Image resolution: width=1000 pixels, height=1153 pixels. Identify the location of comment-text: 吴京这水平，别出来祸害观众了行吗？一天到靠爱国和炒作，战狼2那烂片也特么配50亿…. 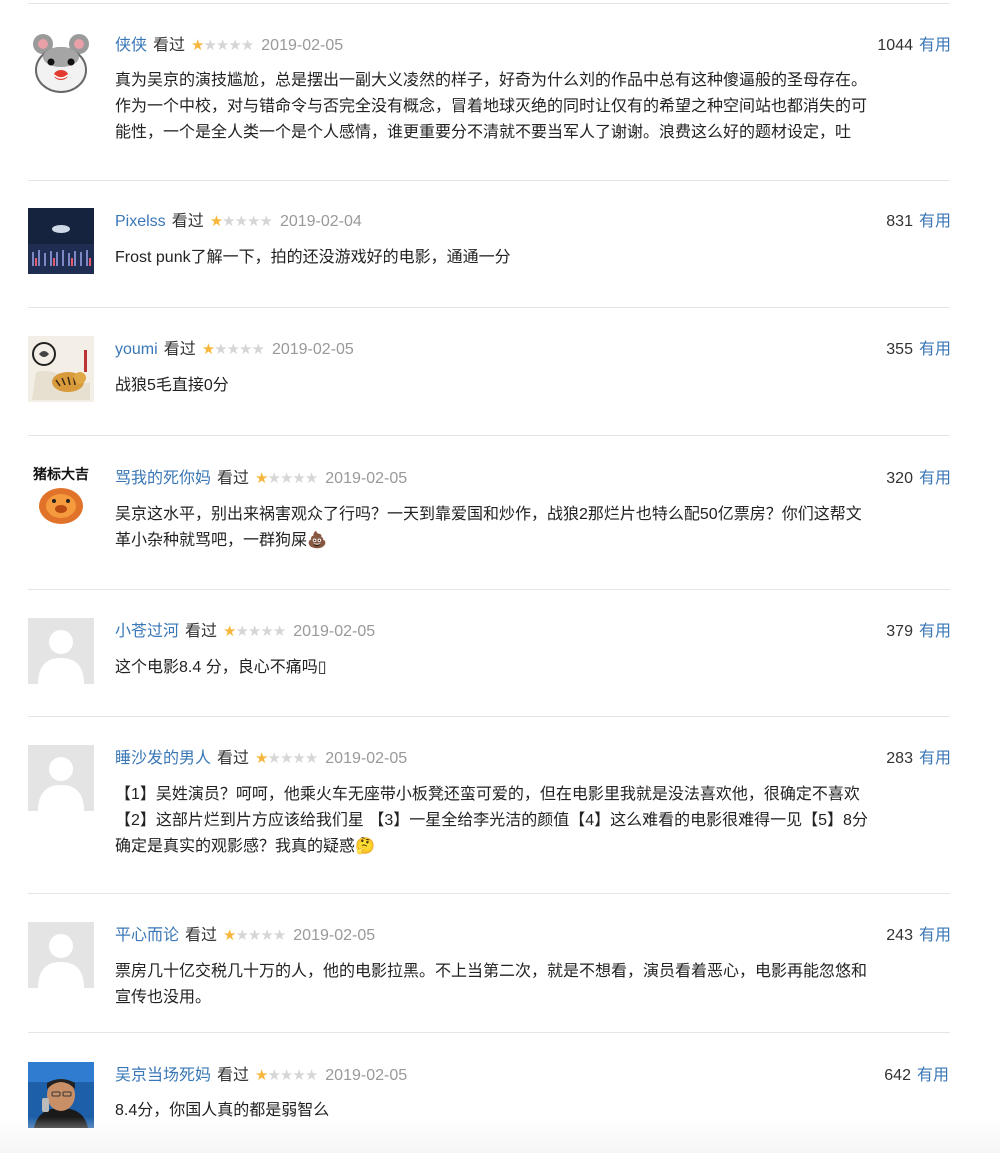
(535, 528).